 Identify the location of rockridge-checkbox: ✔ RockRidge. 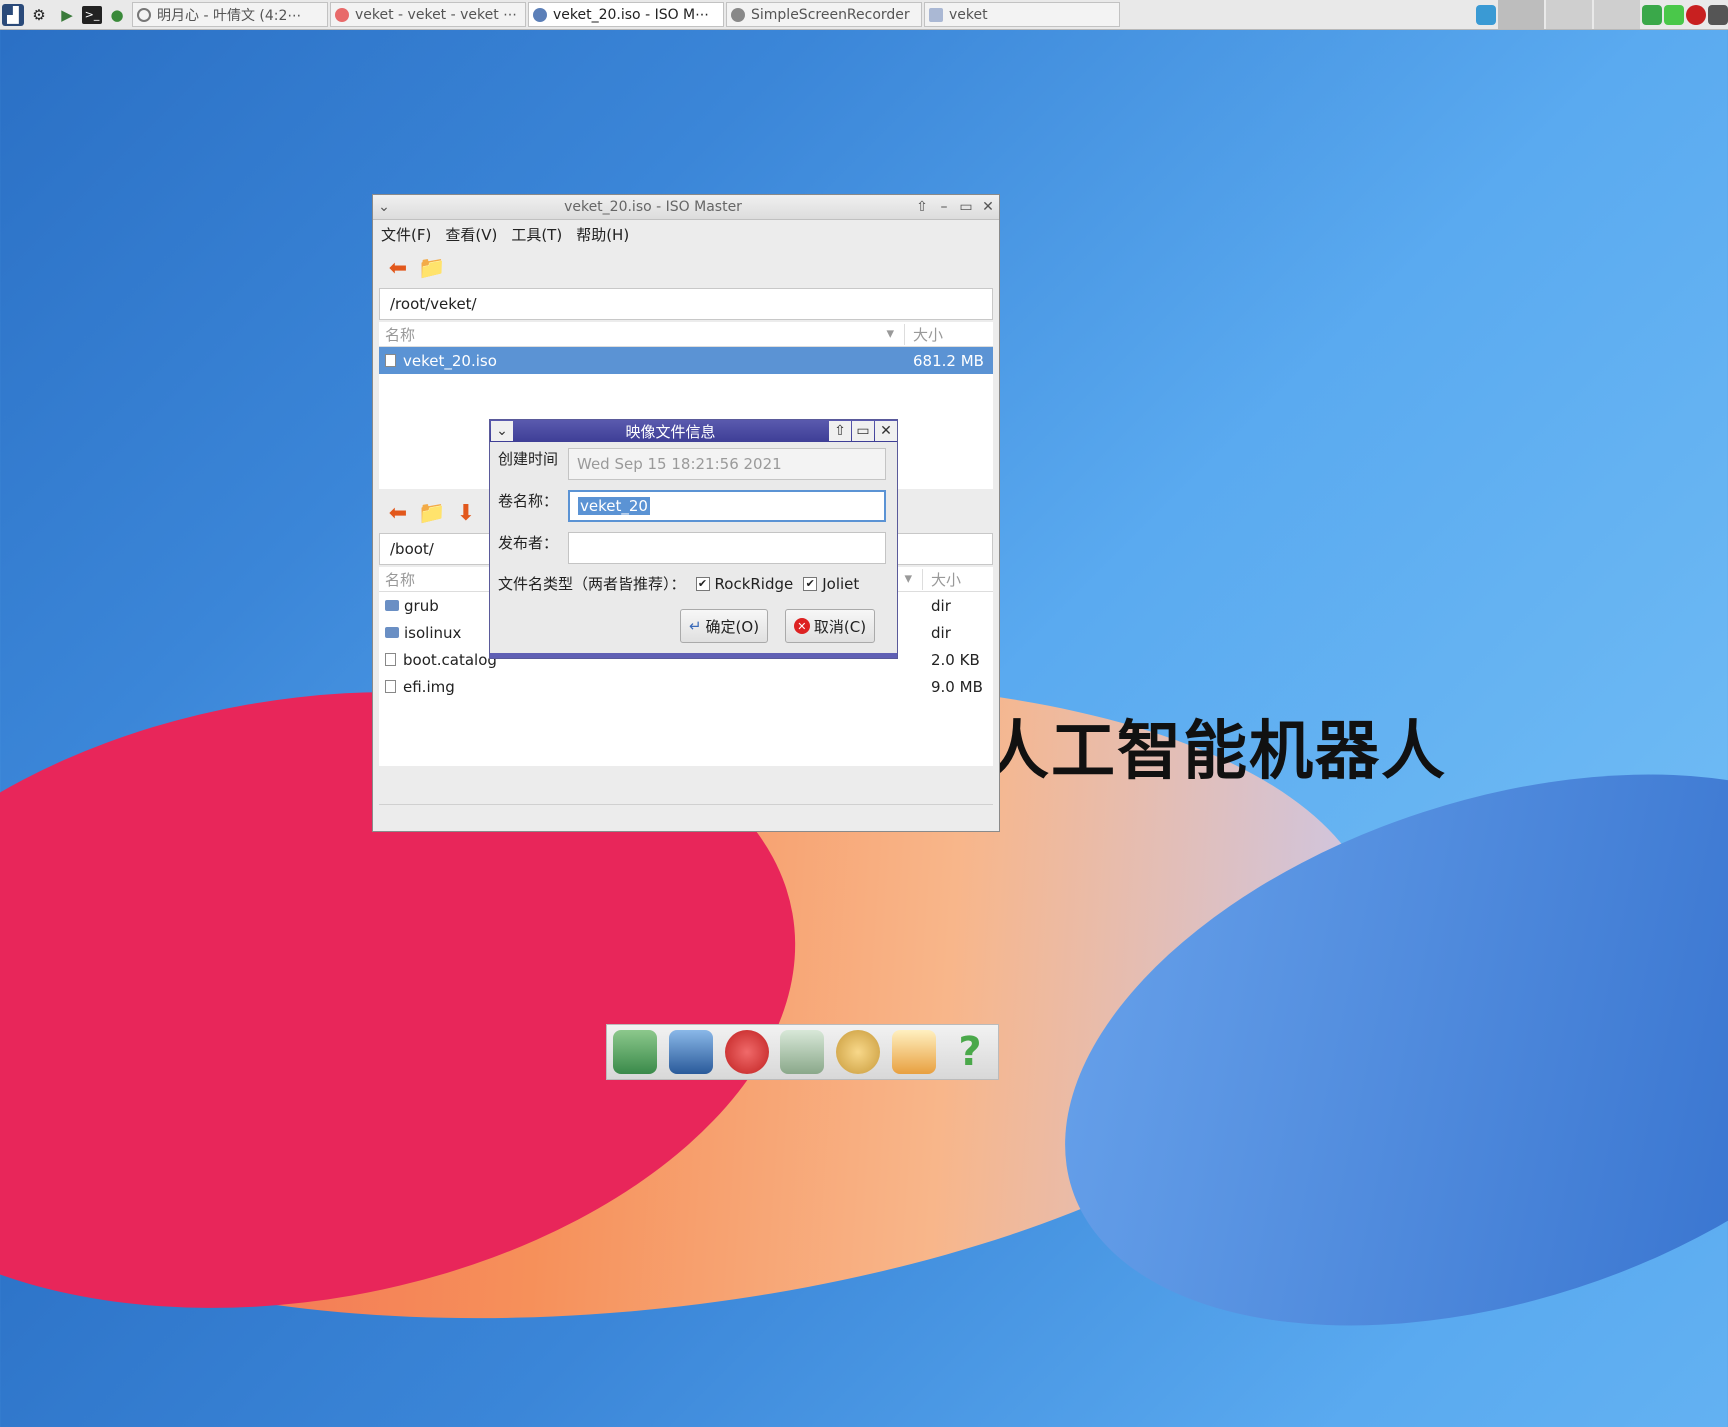
(744, 584).